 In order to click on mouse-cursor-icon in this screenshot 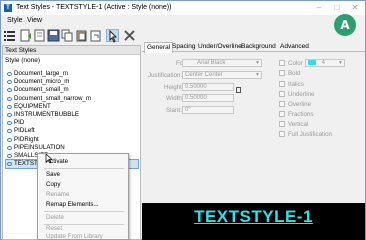, I will do `click(49, 159)`.